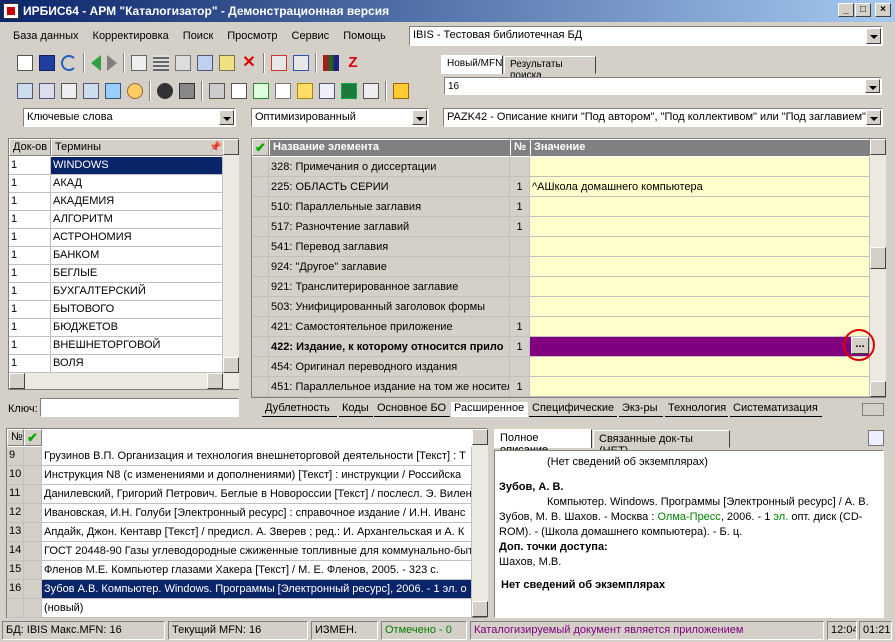  What do you see at coordinates (349, 91) in the screenshot?
I see `excel-icon` at bounding box center [349, 91].